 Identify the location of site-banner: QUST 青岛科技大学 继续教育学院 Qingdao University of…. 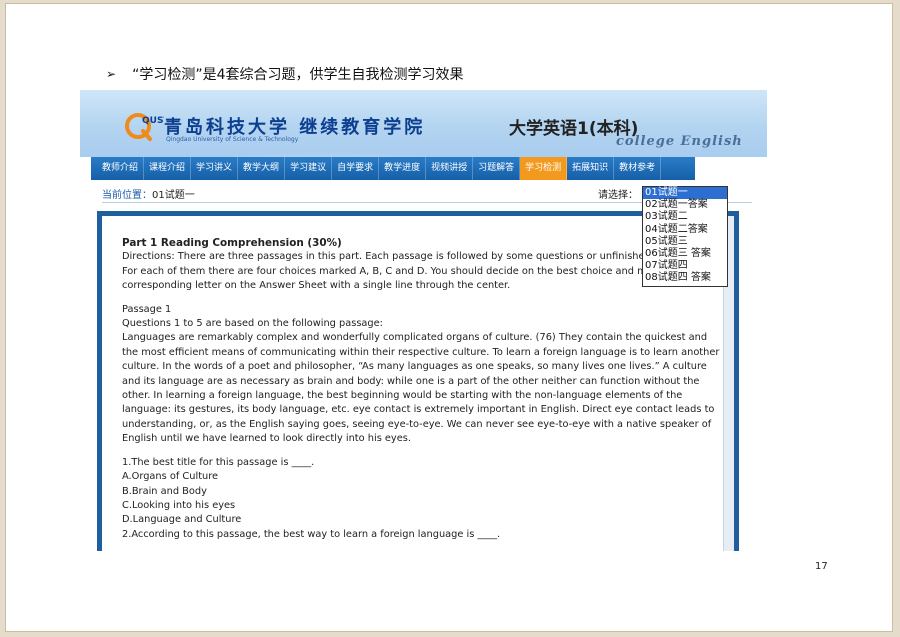
(423, 123).